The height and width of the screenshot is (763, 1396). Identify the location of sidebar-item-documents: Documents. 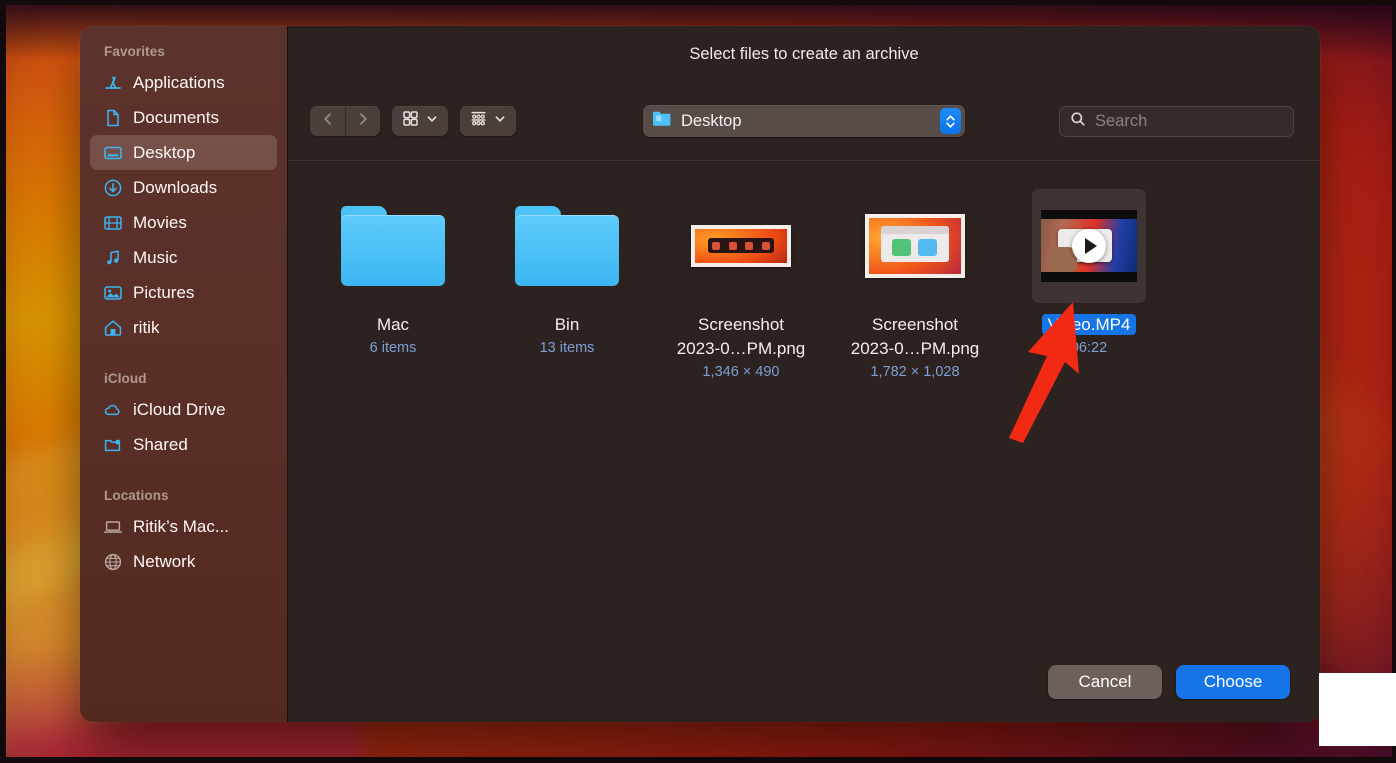
(183, 117).